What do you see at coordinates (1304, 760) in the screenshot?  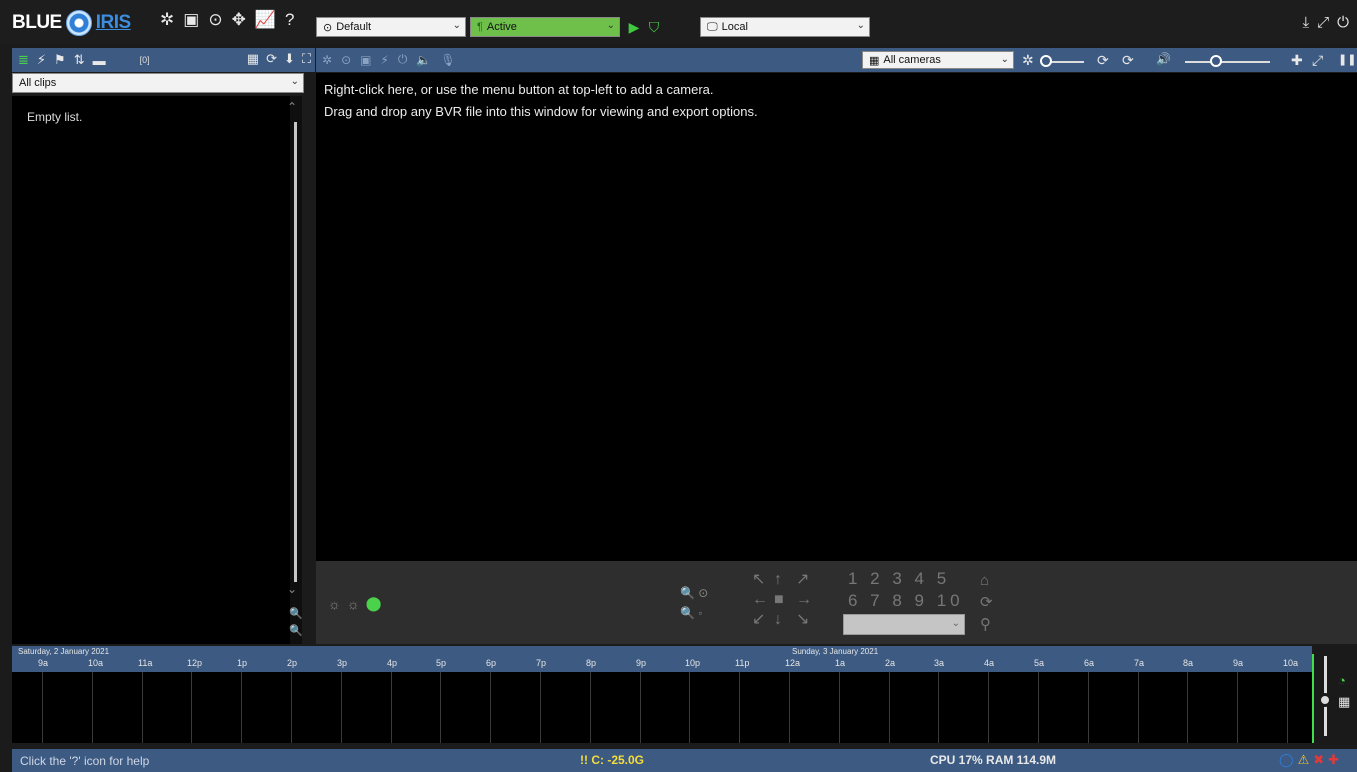 I see `warning-icon: ⚠` at bounding box center [1304, 760].